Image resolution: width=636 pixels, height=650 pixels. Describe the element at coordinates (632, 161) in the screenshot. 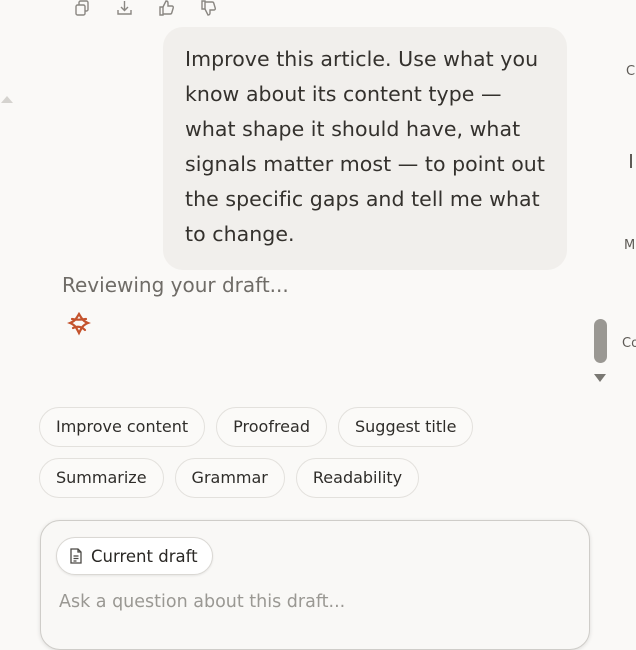

I see `clipped-mark` at that location.